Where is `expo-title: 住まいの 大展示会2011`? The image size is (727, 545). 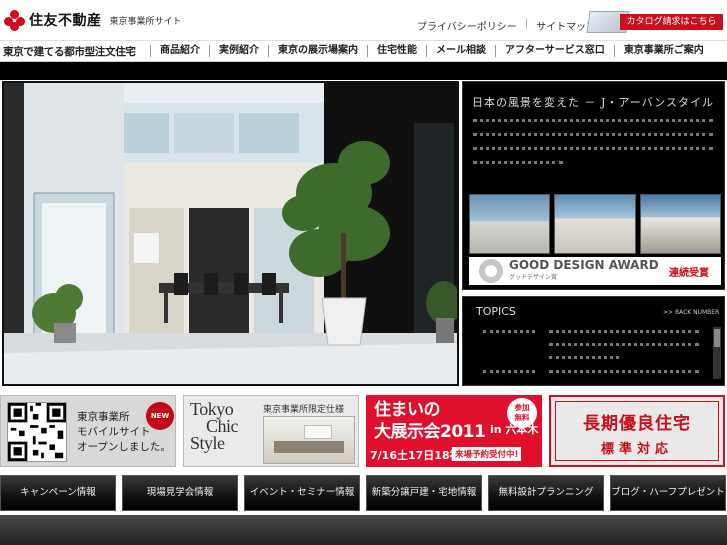 expo-title: 住まいの 大展示会2011 is located at coordinates (430, 421).